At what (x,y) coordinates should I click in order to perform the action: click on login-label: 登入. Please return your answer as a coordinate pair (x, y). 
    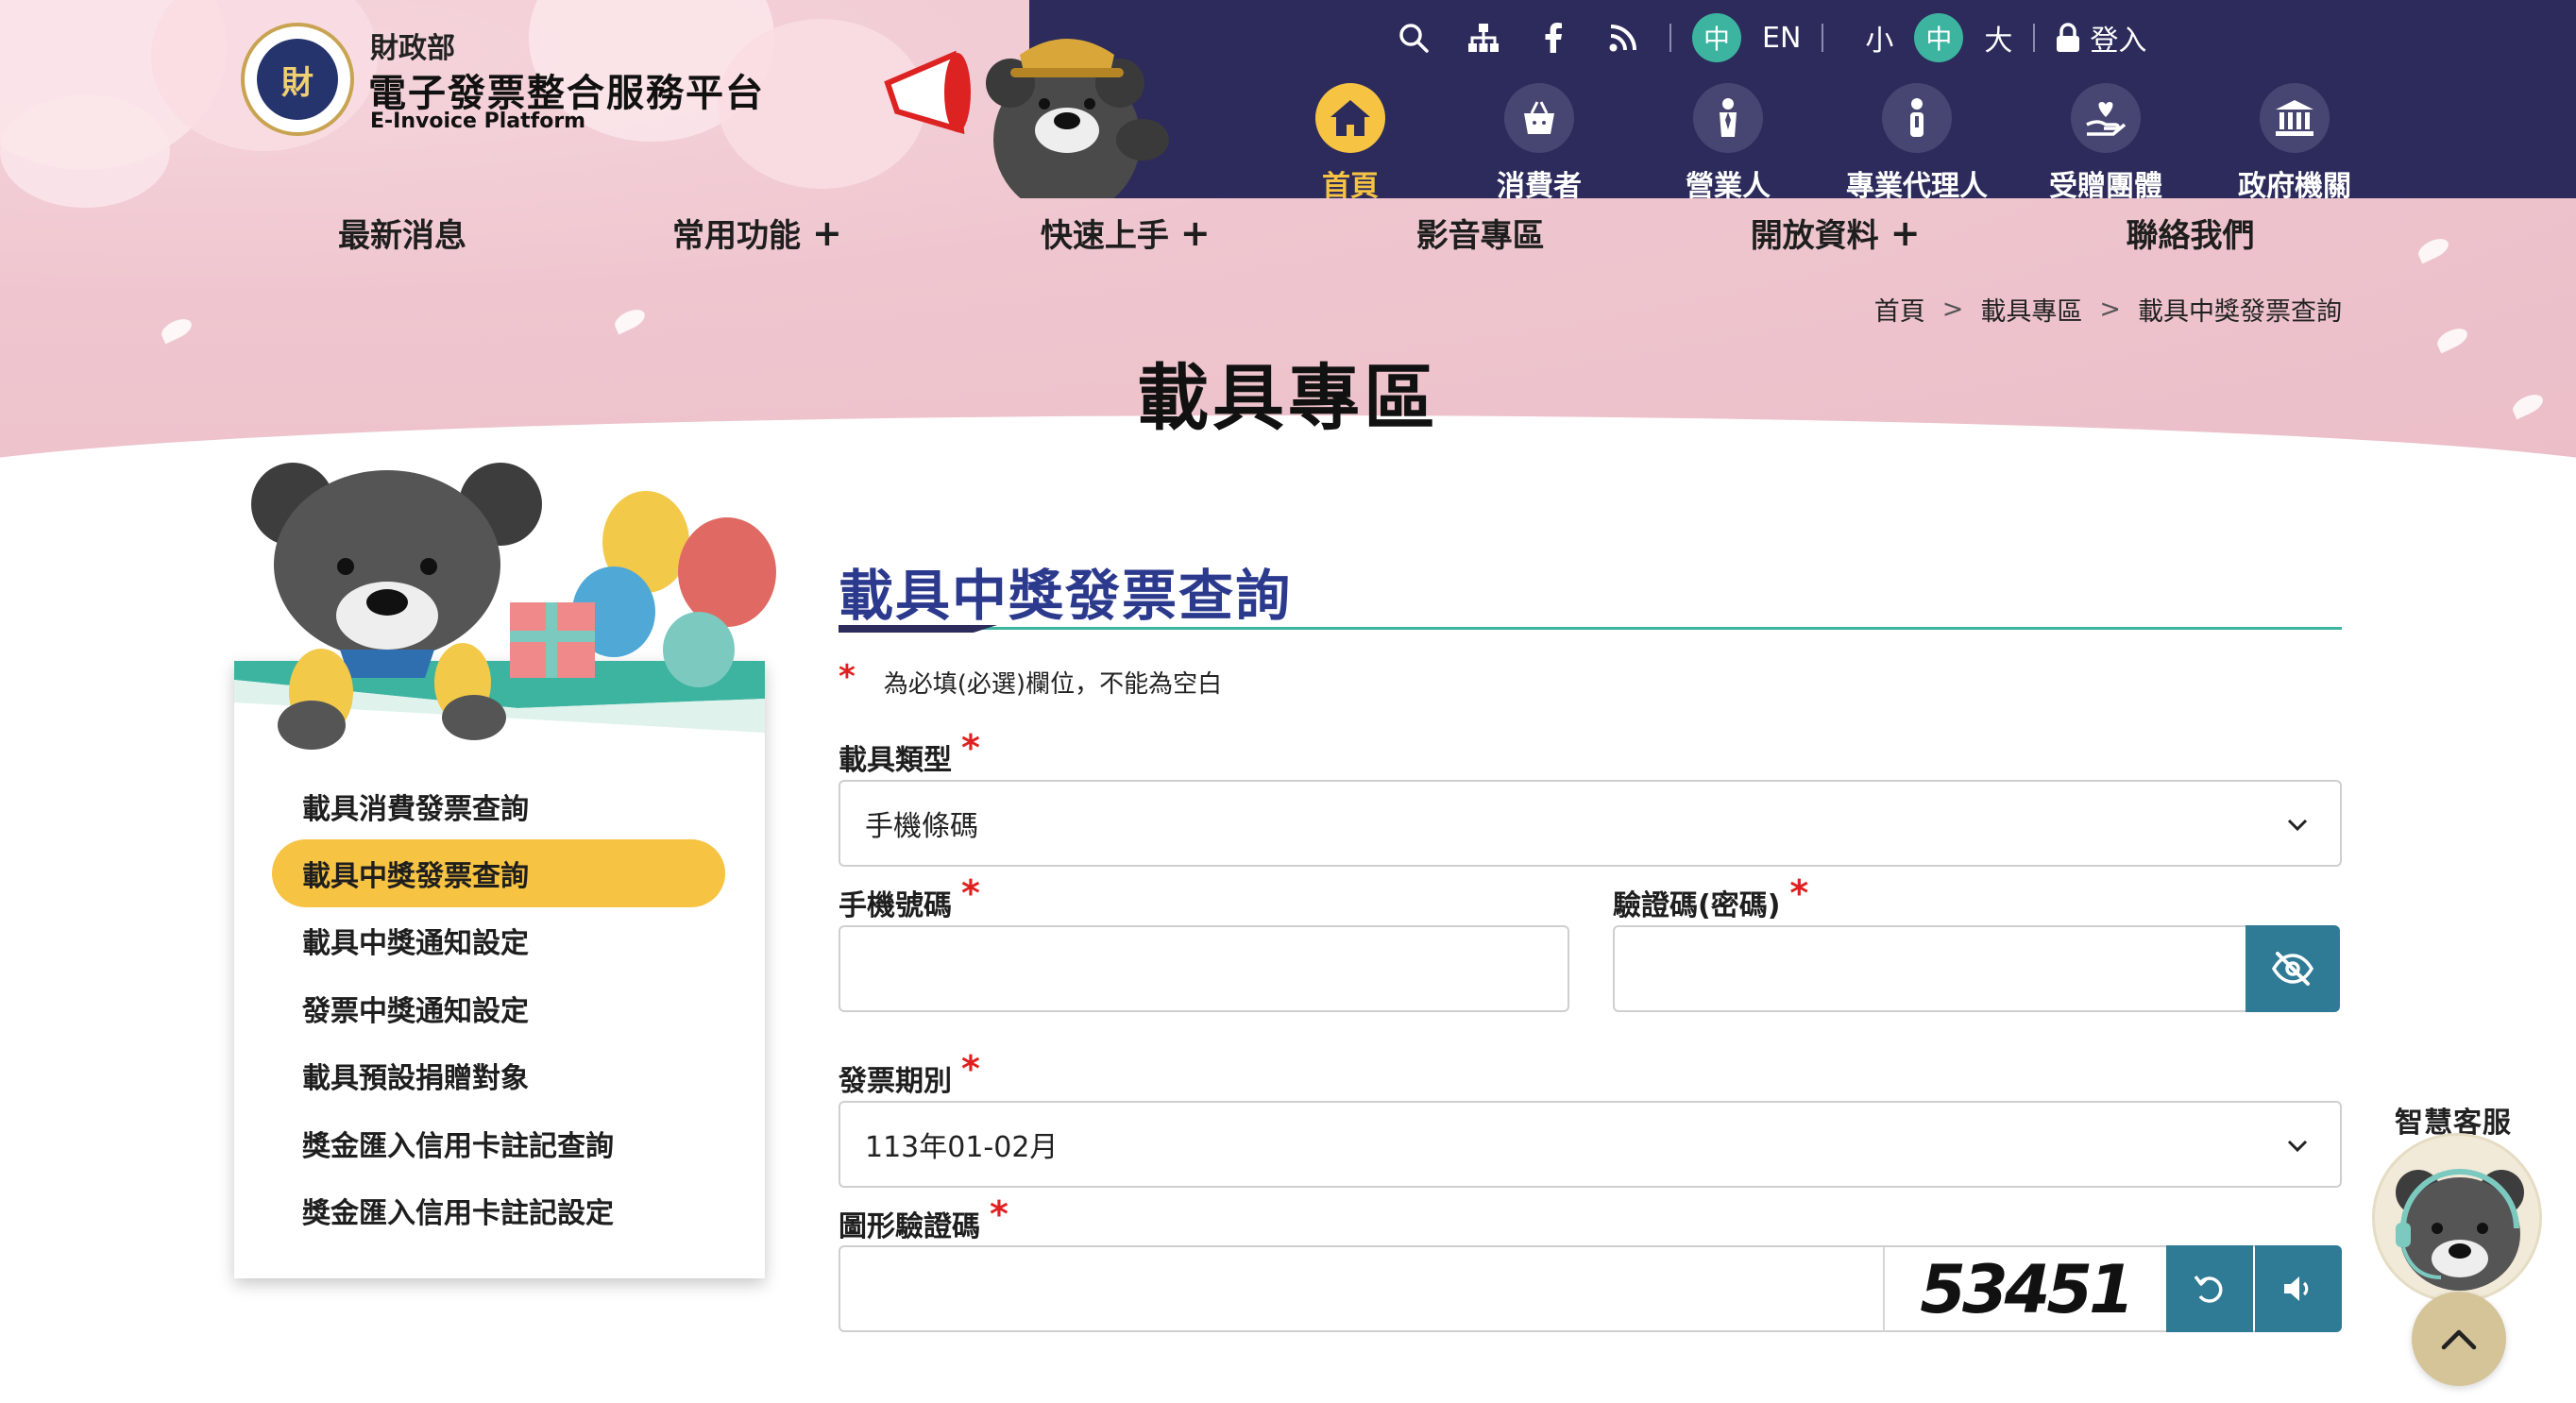
    Looking at the image, I should click on (2118, 41).